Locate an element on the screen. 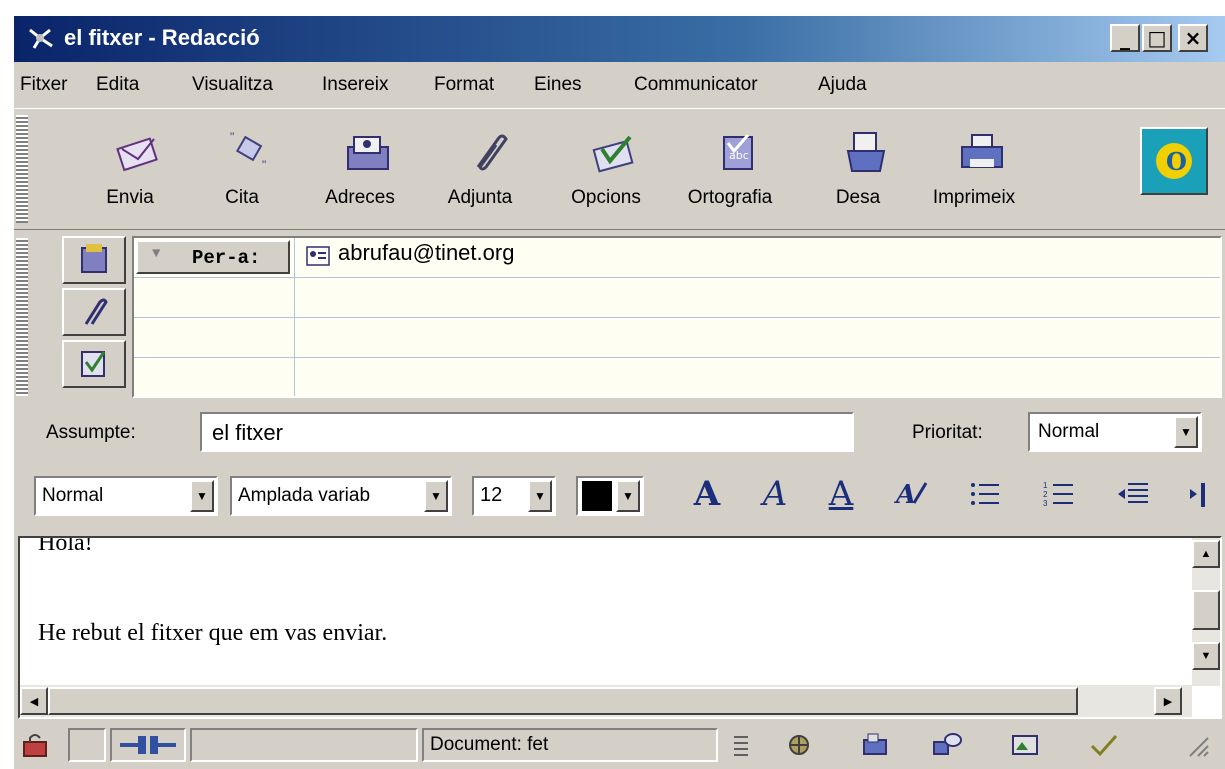 Image resolution: width=1225 pixels, height=769 pixels. spellcheck-status-icon is located at coordinates (1103, 745).